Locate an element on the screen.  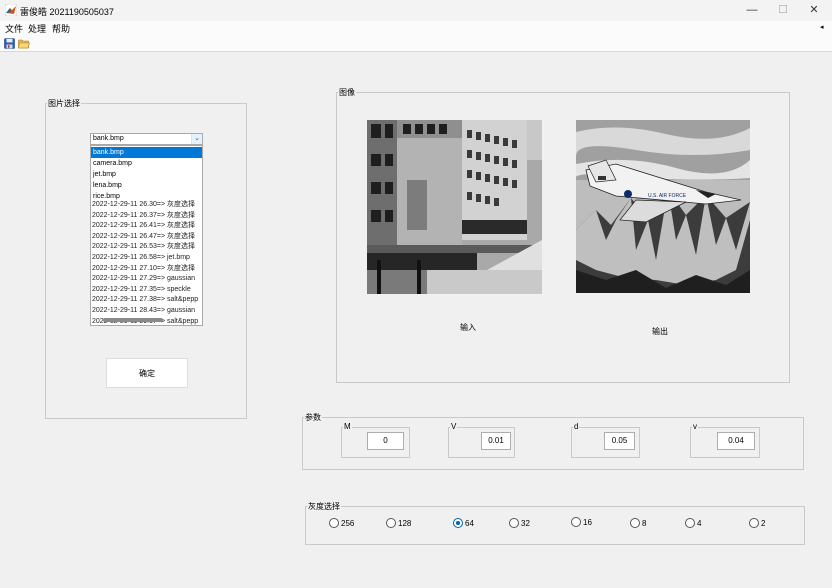
output-image: U.S. AIR FORCE is located at coordinates (663, 206).